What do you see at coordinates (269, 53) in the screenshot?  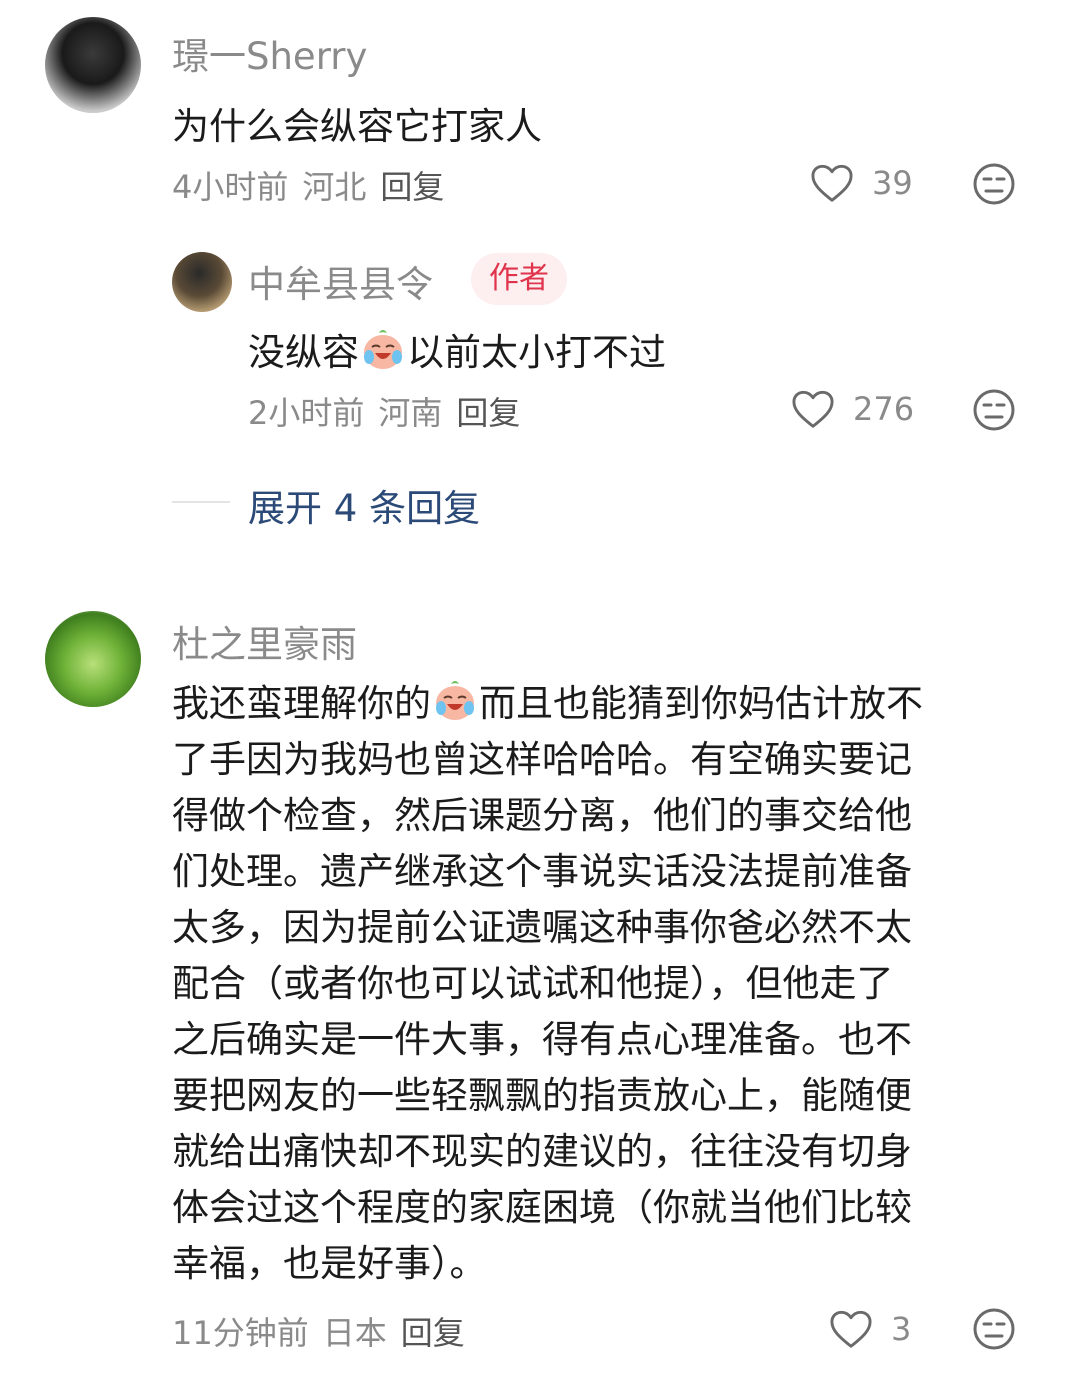 I see `comment-username: 璟一Sherry` at bounding box center [269, 53].